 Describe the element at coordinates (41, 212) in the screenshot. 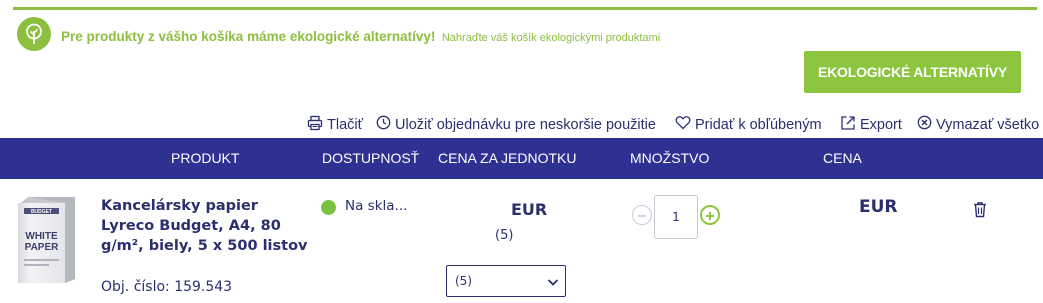

I see `product-image-brand: BUDGET` at that location.